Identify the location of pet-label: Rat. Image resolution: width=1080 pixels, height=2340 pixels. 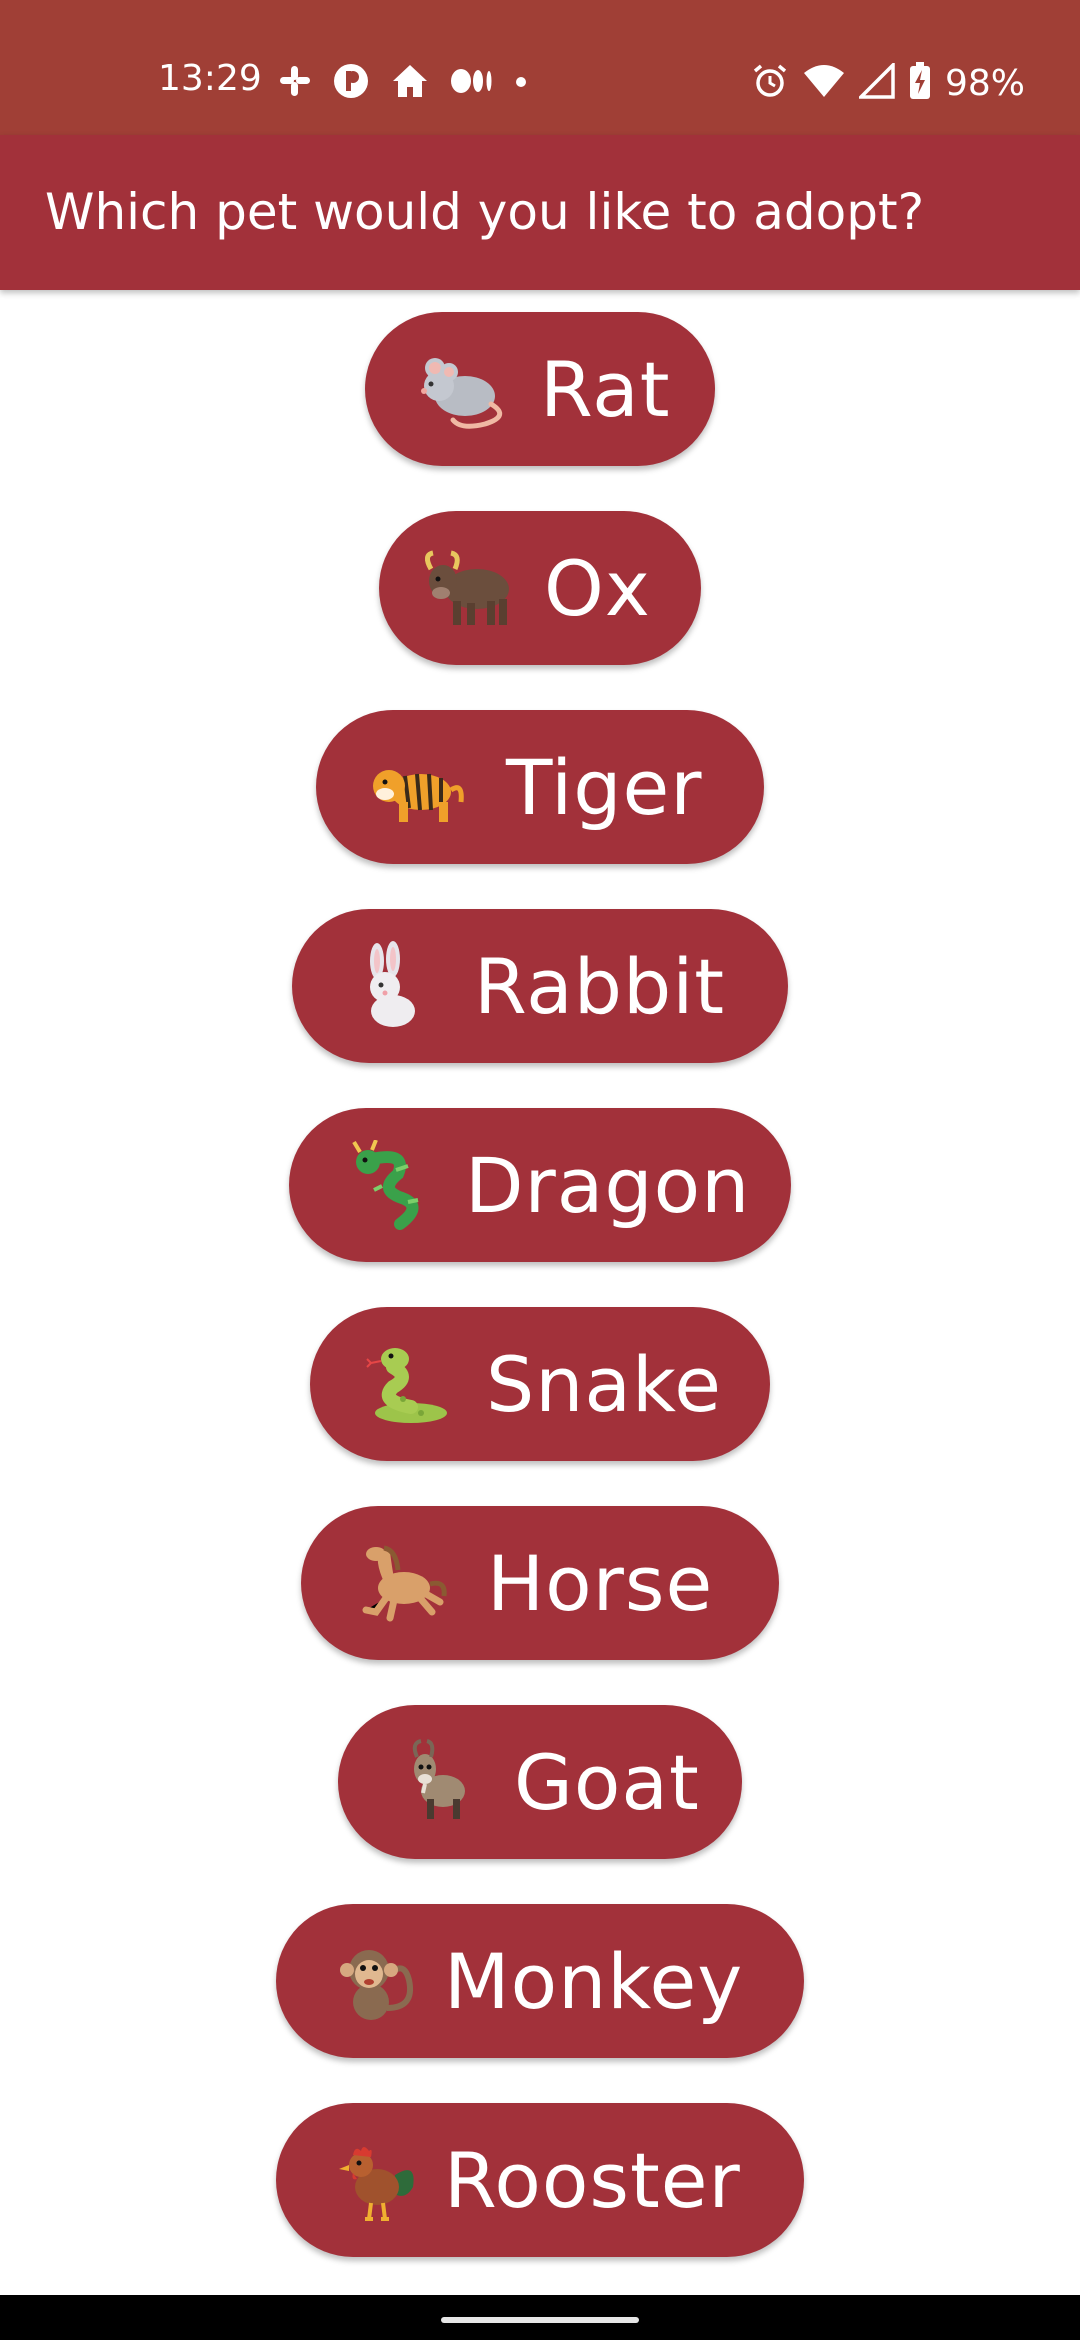
(605, 389).